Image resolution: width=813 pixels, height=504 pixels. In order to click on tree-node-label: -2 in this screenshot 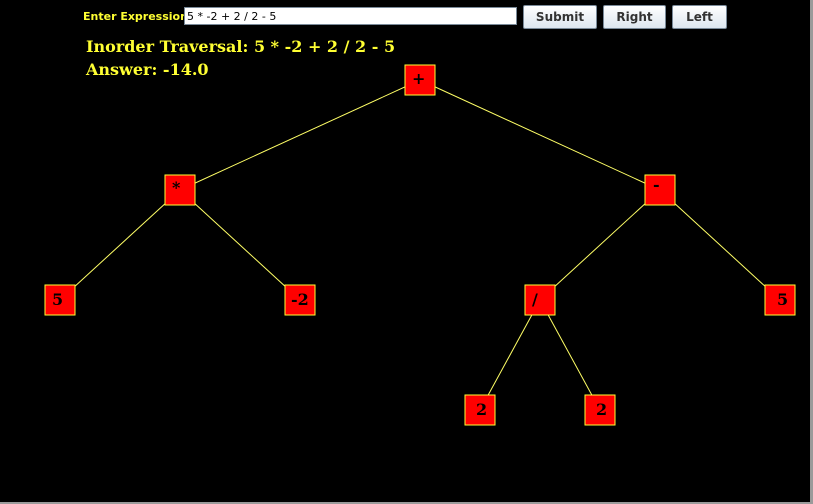, I will do `click(300, 299)`.